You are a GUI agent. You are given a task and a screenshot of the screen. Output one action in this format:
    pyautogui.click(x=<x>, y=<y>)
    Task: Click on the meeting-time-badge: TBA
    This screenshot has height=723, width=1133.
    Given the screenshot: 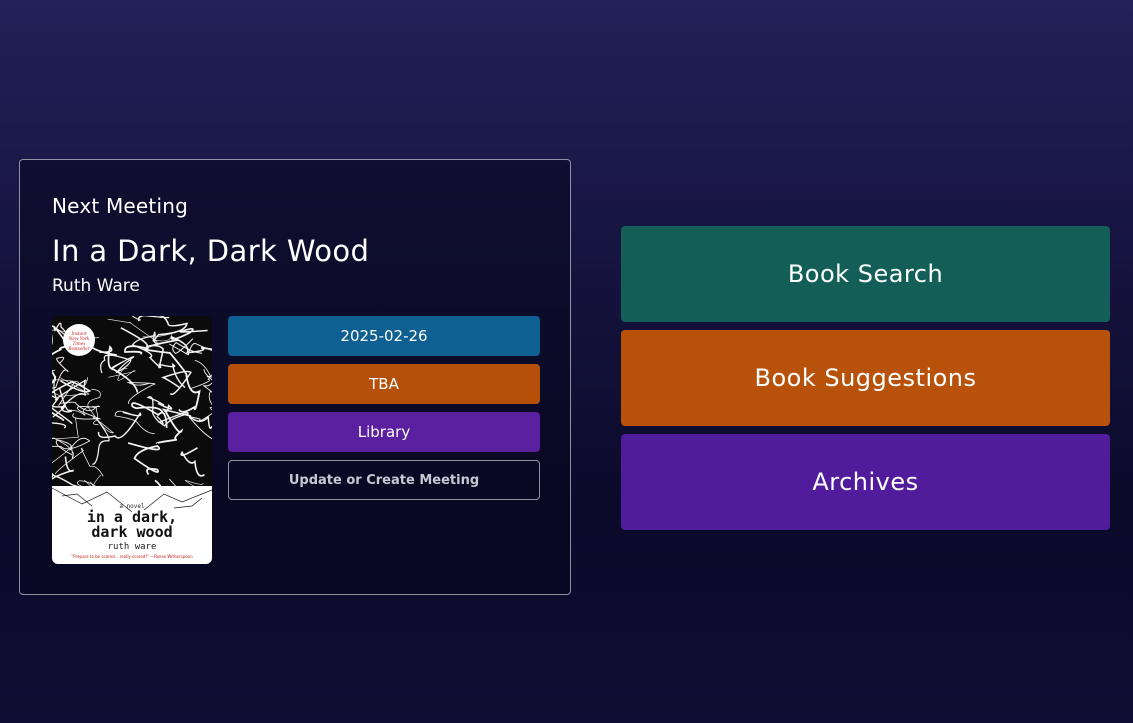 What is the action you would take?
    pyautogui.click(x=384, y=384)
    